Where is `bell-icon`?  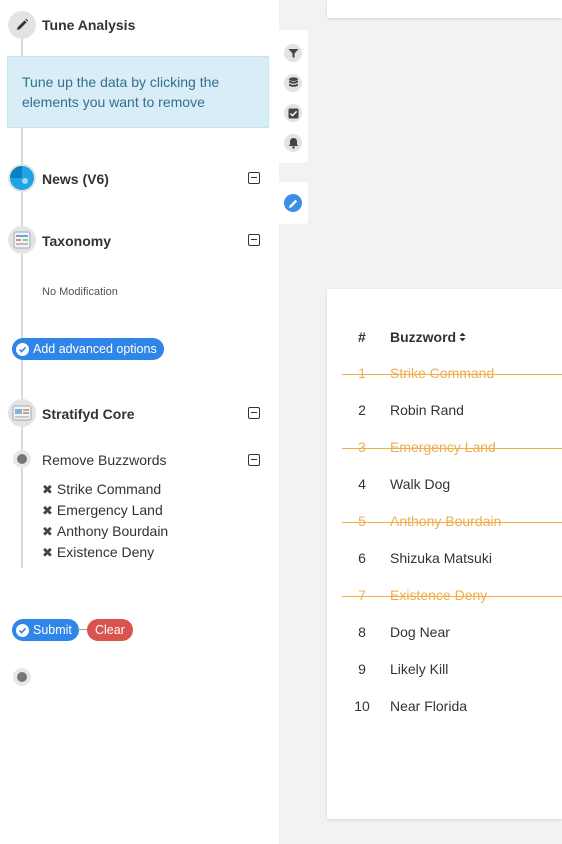
bell-icon is located at coordinates (293, 143).